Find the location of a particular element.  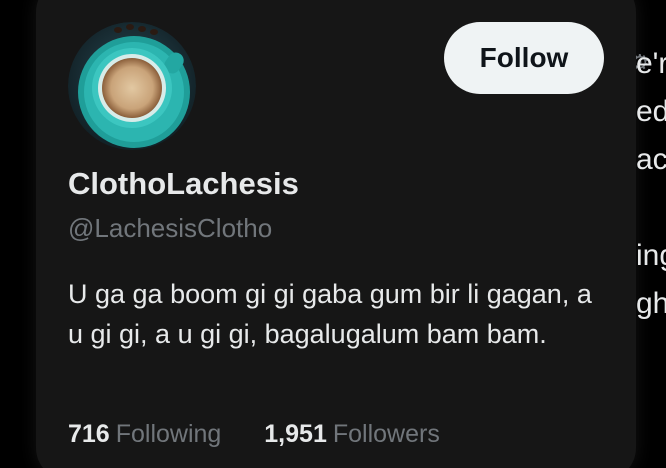

follow-button: Follow is located at coordinates (524, 58).